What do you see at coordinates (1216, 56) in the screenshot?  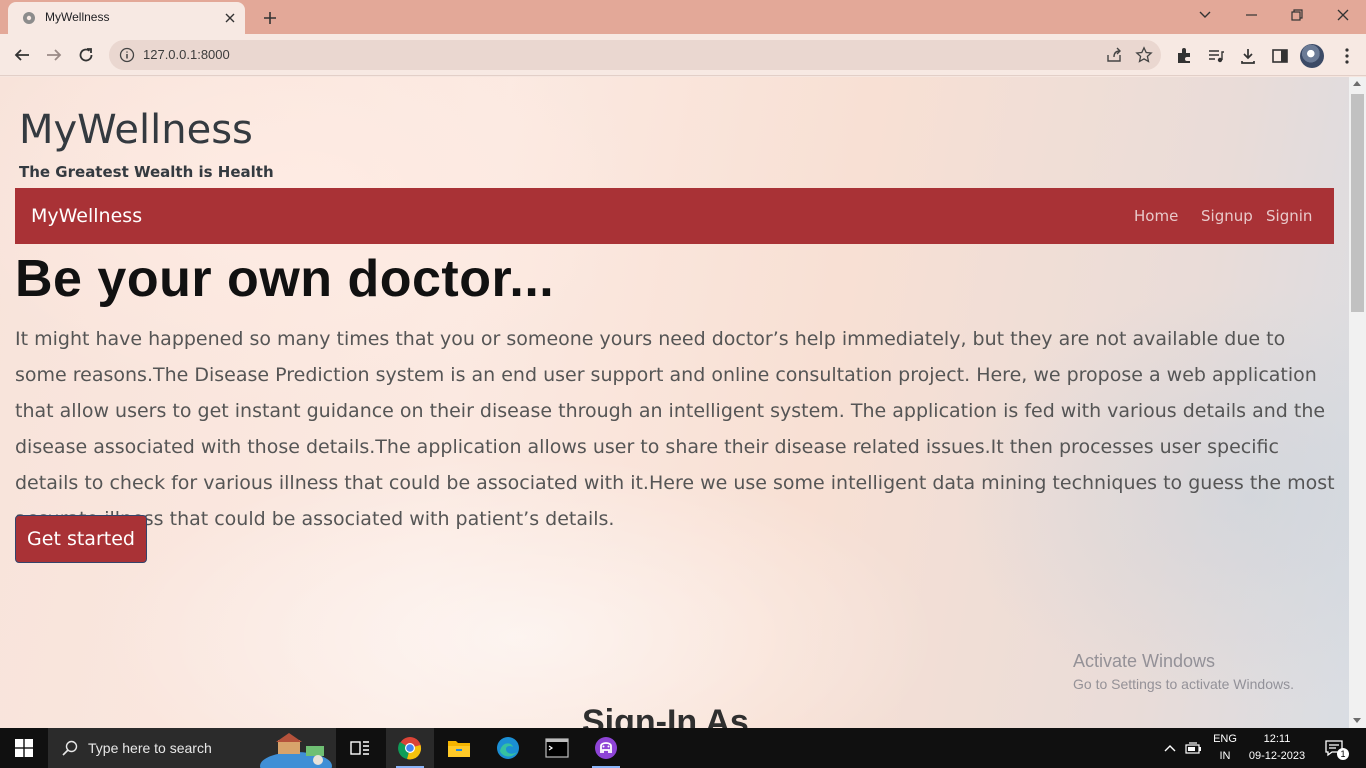 I see `media-controls-icon` at bounding box center [1216, 56].